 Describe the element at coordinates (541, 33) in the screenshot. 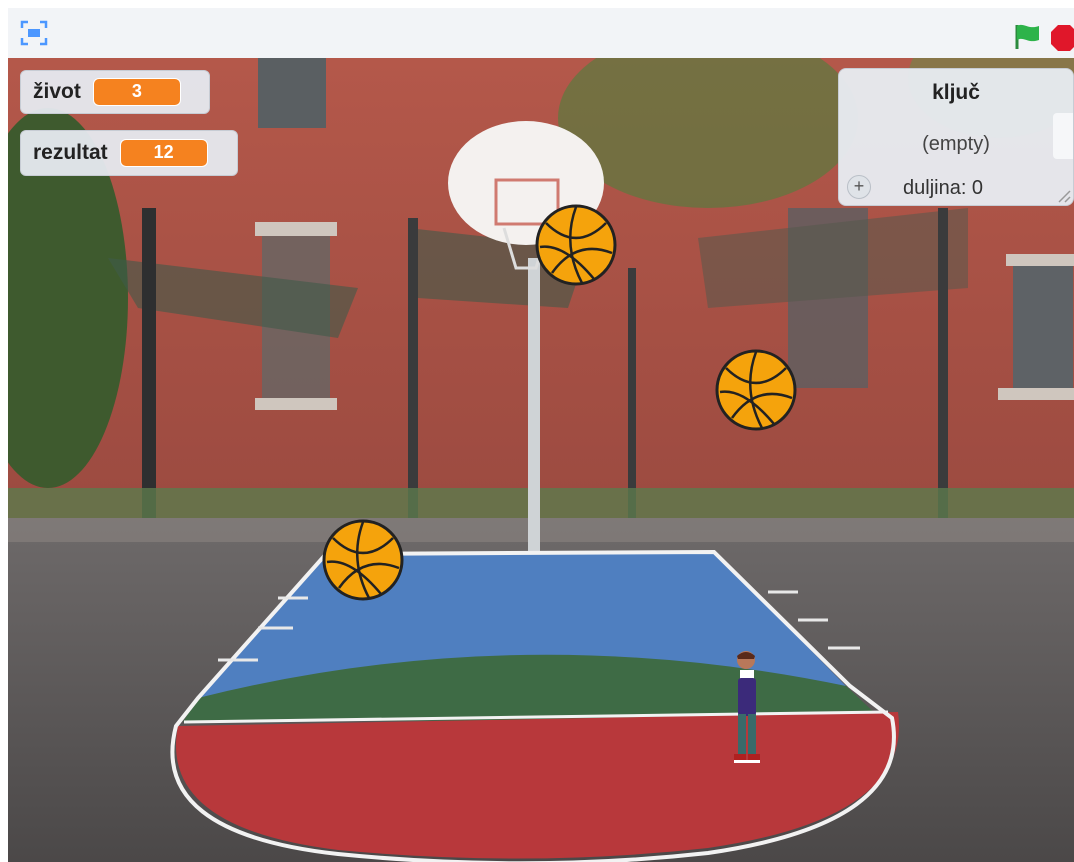

I see `stage-toolbar` at that location.